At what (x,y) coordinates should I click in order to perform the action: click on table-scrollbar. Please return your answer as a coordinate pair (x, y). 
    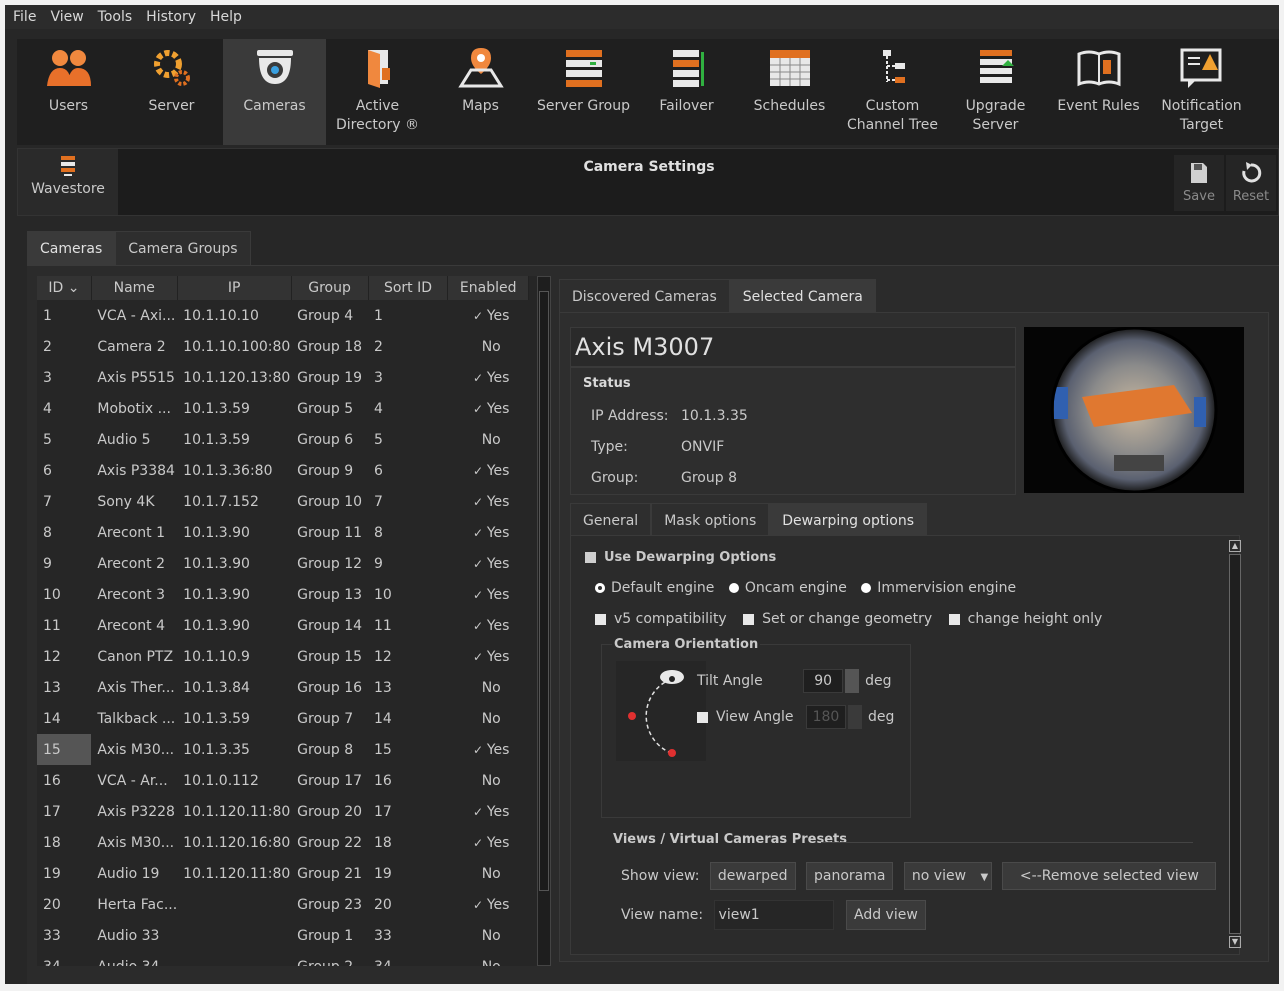
    Looking at the image, I should click on (544, 621).